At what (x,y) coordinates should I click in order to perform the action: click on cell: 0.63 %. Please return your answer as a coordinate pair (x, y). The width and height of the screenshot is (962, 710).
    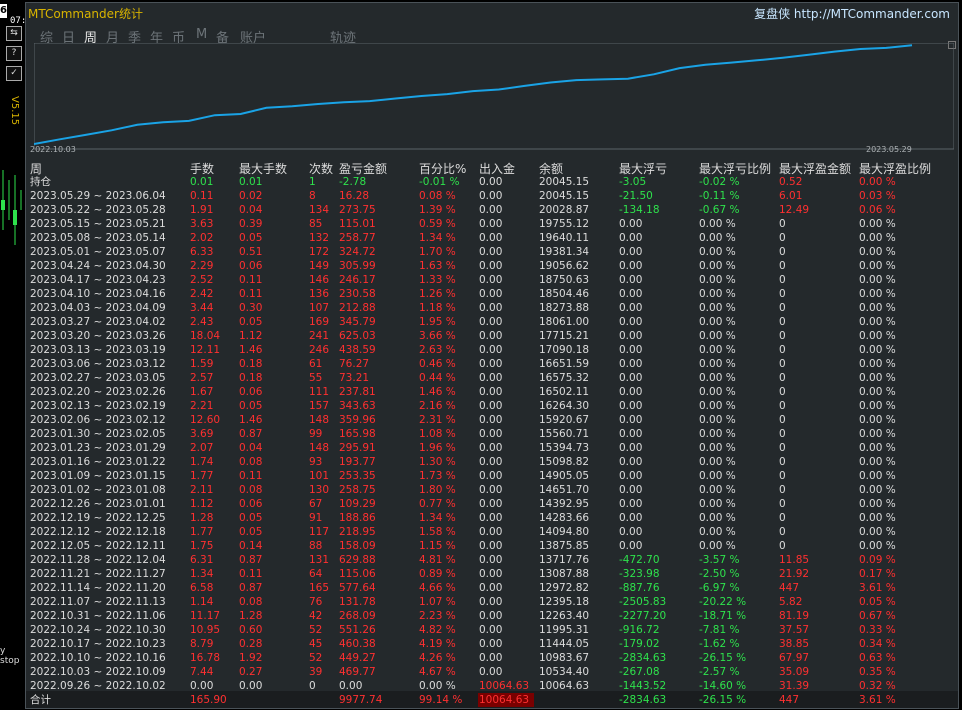
    Looking at the image, I should click on (877, 658).